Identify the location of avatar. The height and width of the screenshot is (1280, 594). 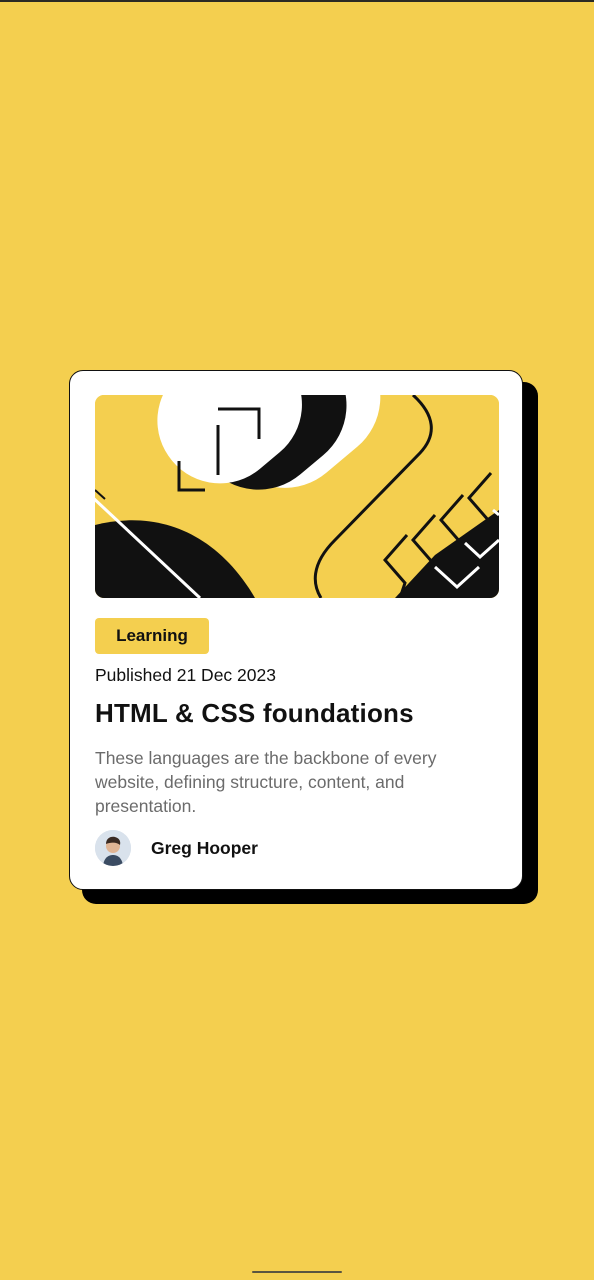
(113, 848).